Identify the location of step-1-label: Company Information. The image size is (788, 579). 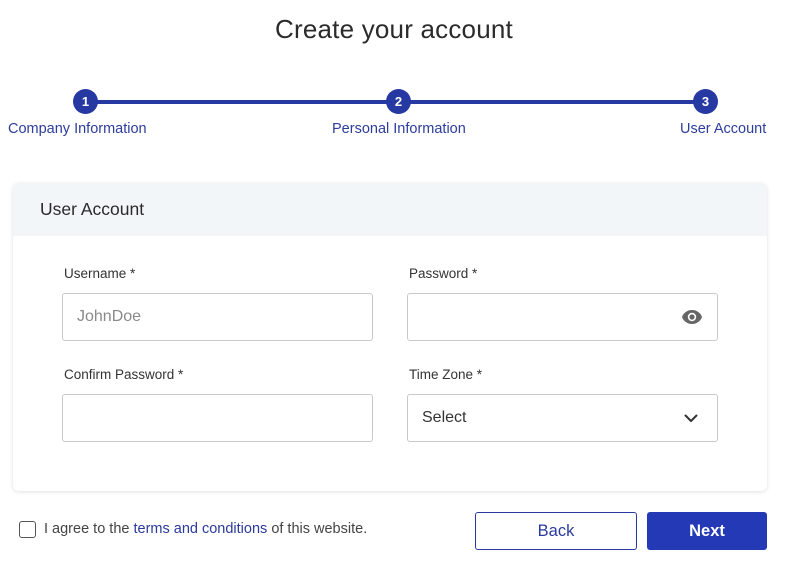
(77, 129).